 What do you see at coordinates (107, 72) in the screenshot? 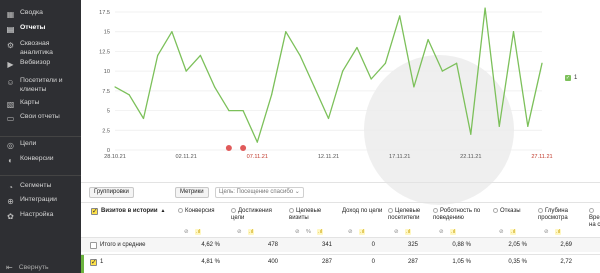
I see `y-tick-label: 10` at bounding box center [107, 72].